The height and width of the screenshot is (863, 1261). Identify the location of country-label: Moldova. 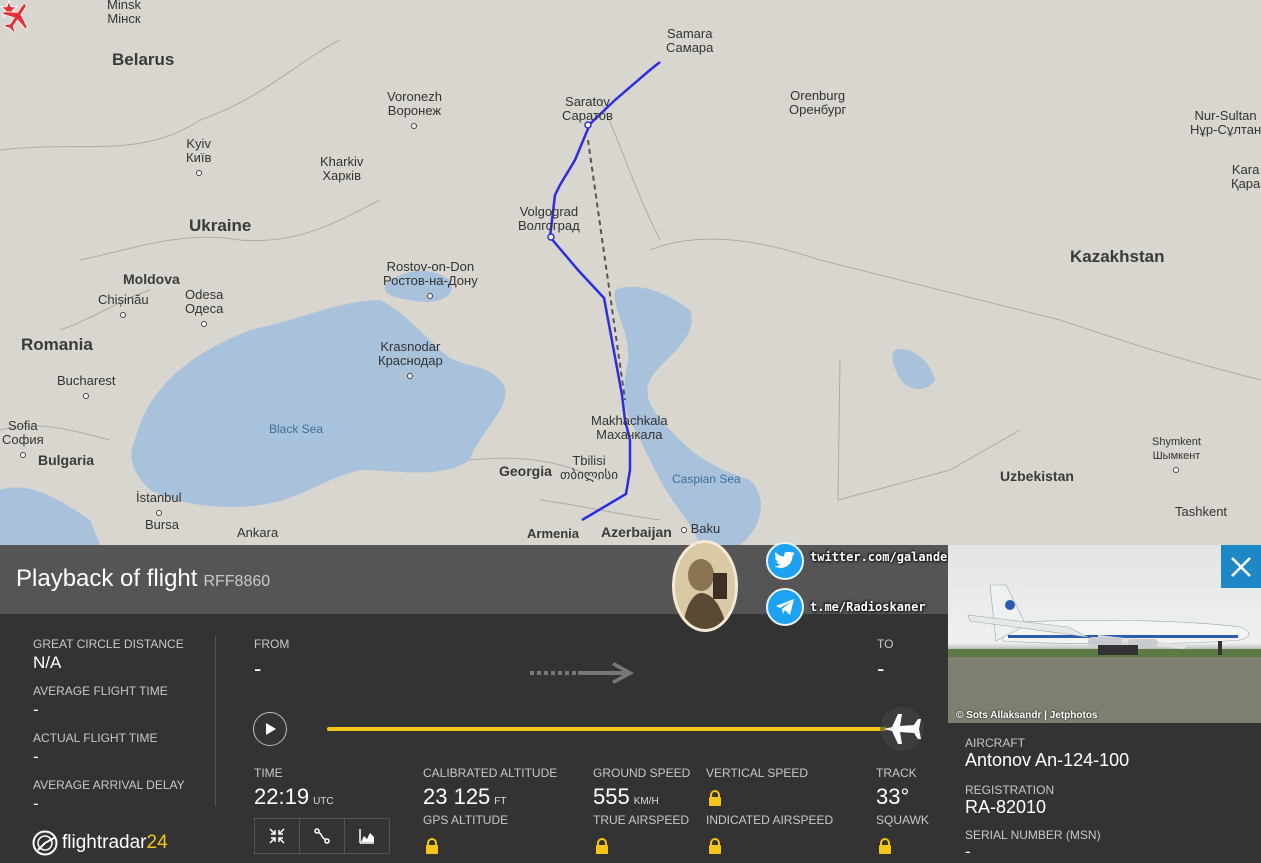
(151, 279).